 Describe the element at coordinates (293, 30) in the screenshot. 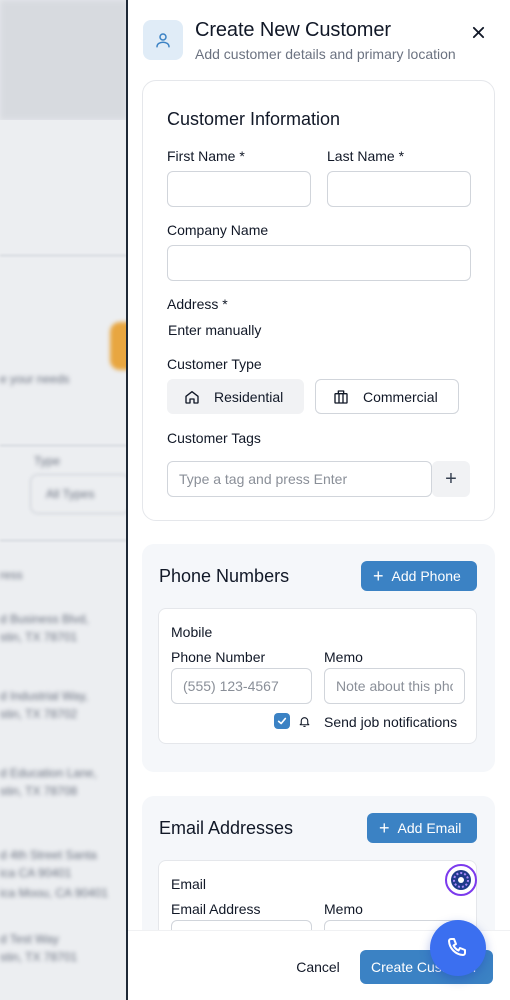

I see `drawer-title: Create New Customer` at that location.